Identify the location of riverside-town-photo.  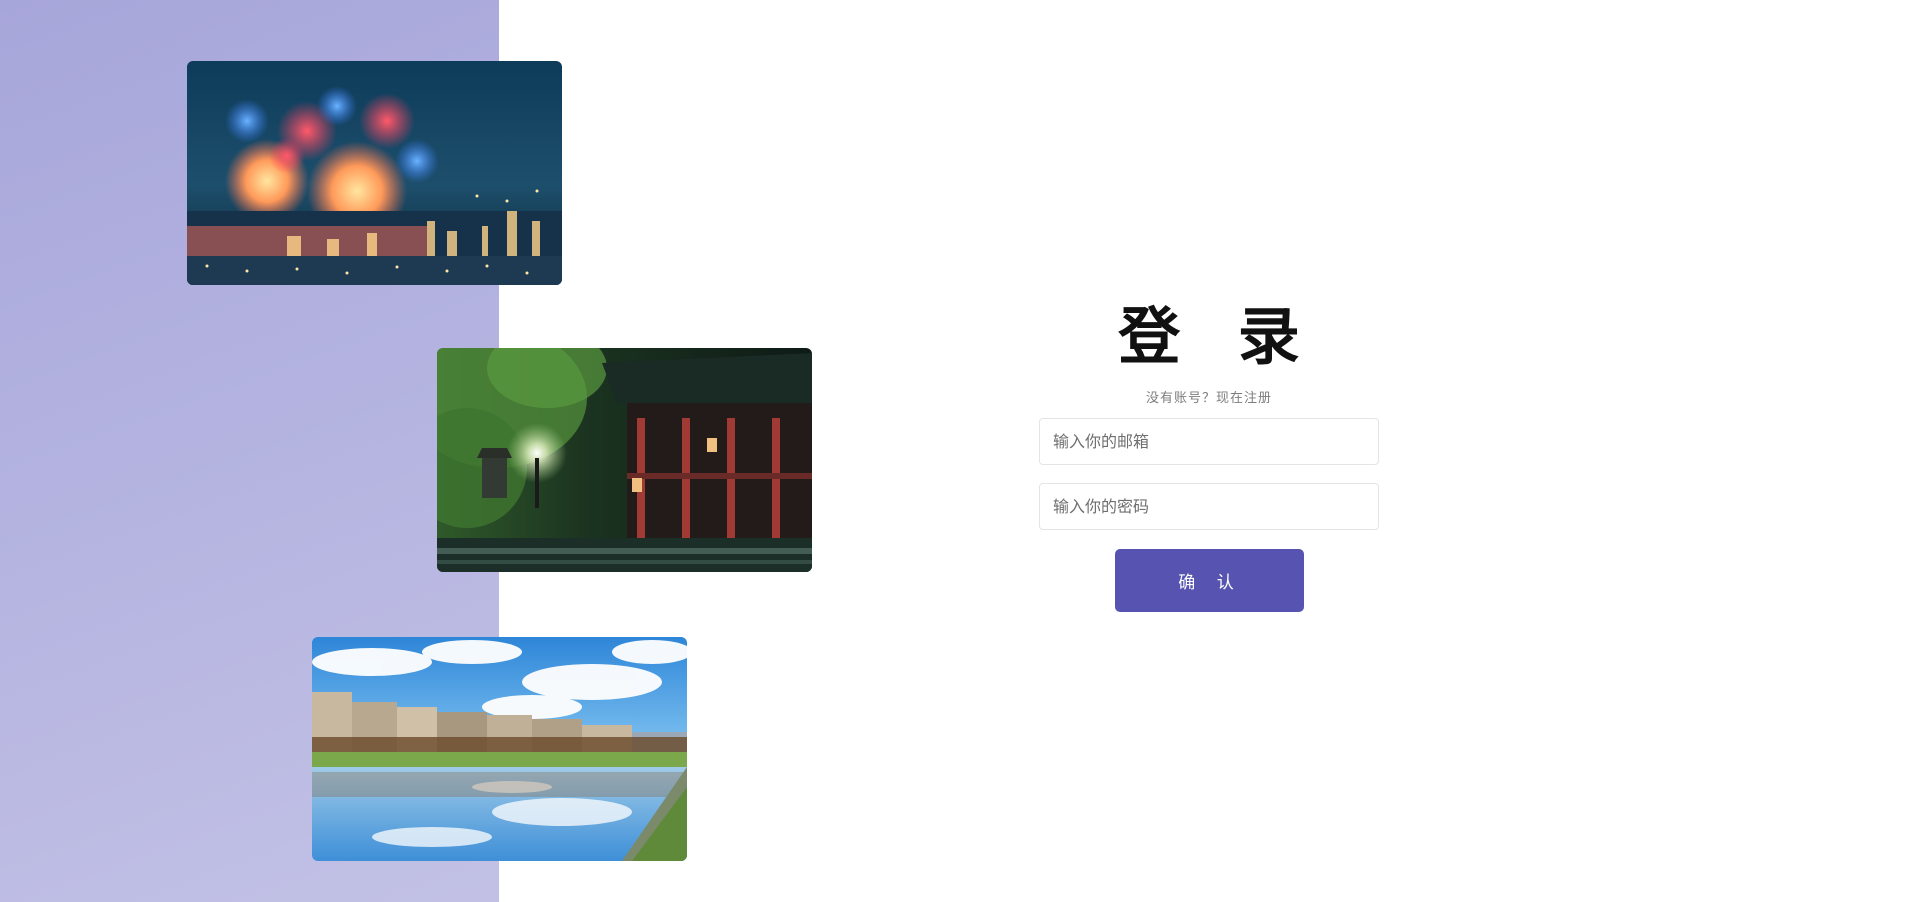
(499, 749).